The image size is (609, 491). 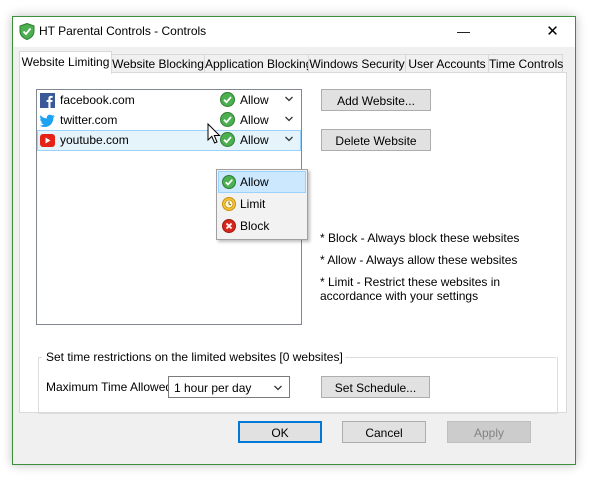 I want to click on list-item: youtube.com Allow, so click(x=169, y=140).